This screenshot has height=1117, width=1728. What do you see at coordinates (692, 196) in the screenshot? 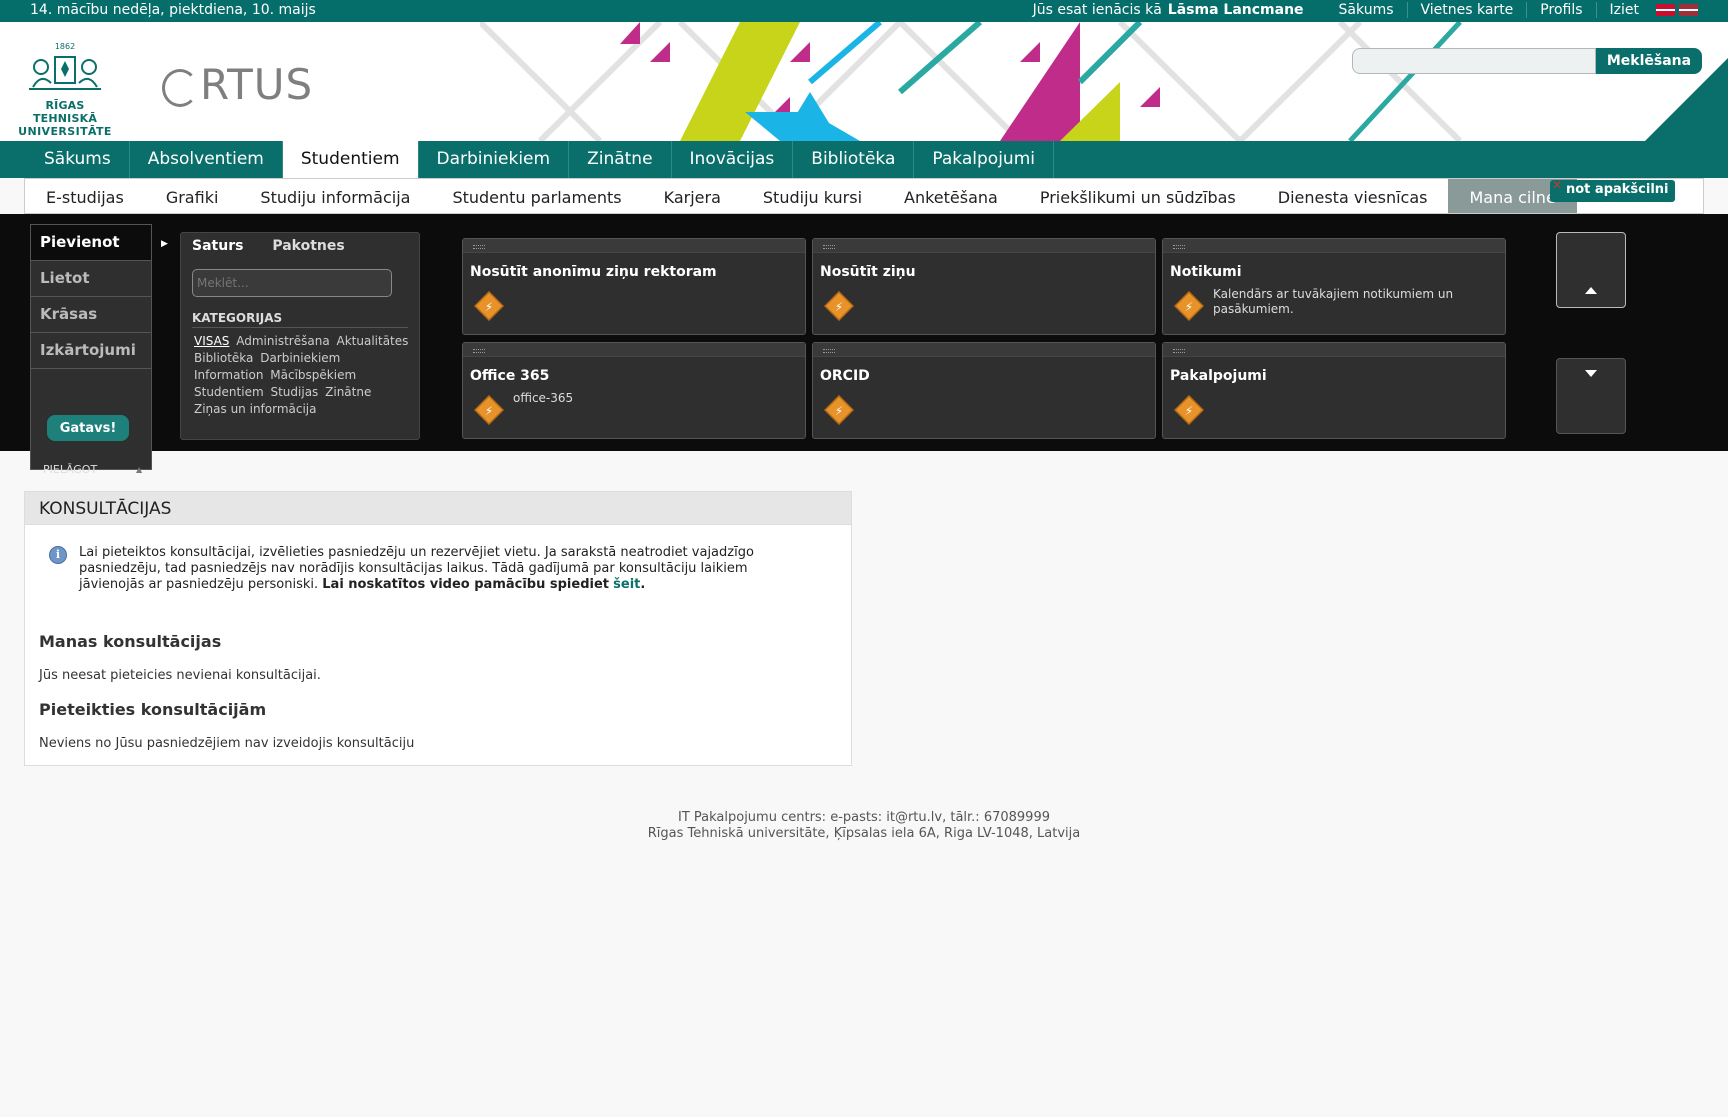
I see `subnav-item-karjera: Karjera` at bounding box center [692, 196].